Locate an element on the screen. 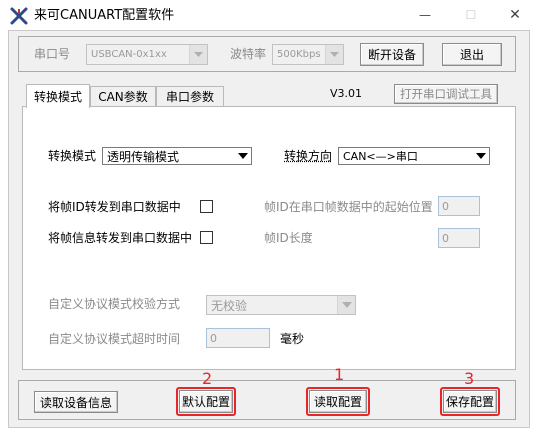 The image size is (538, 433). tab-can-params: CAN参数 is located at coordinates (123, 96).